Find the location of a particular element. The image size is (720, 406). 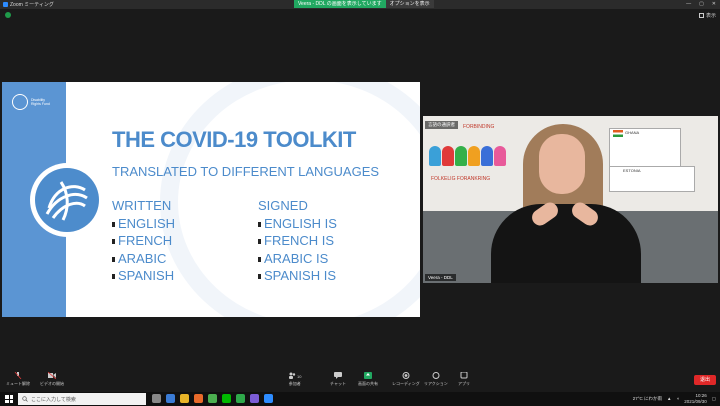

record-icon is located at coordinates (406, 375).